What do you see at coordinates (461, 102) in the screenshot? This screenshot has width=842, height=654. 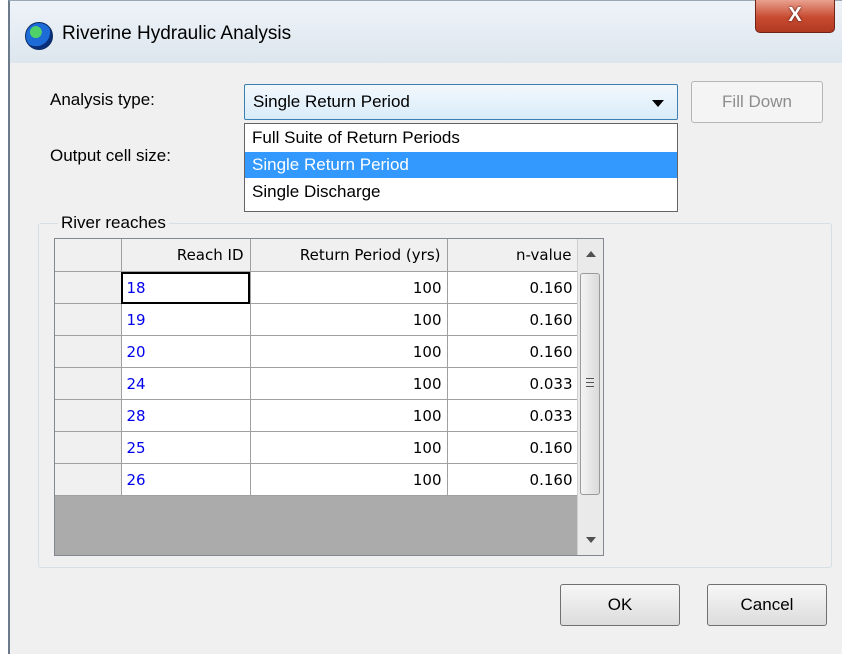 I see `analysis-type-select: Single Return Period` at bounding box center [461, 102].